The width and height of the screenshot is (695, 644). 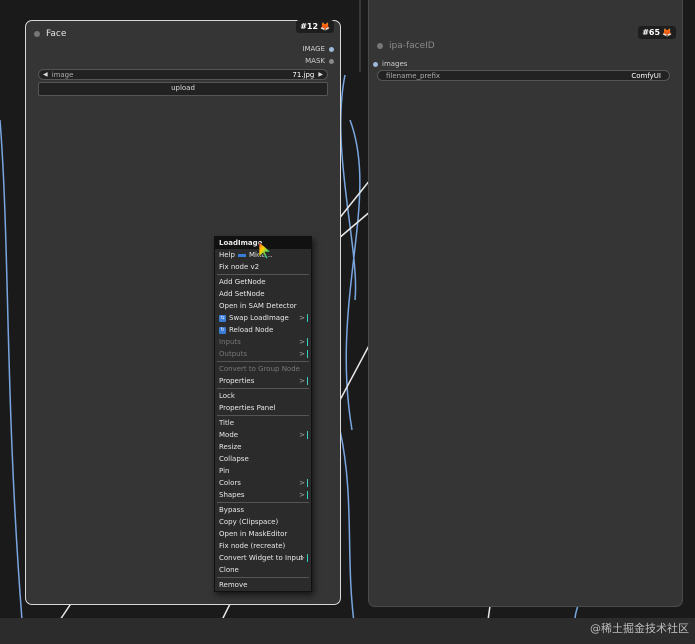 I want to click on menu-item-resize: Resize, so click(x=263, y=447).